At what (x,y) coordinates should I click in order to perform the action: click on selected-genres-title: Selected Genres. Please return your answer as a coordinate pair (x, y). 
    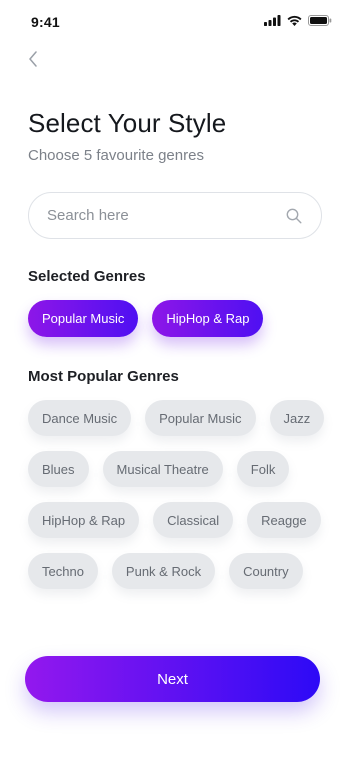
    Looking at the image, I should click on (87, 276).